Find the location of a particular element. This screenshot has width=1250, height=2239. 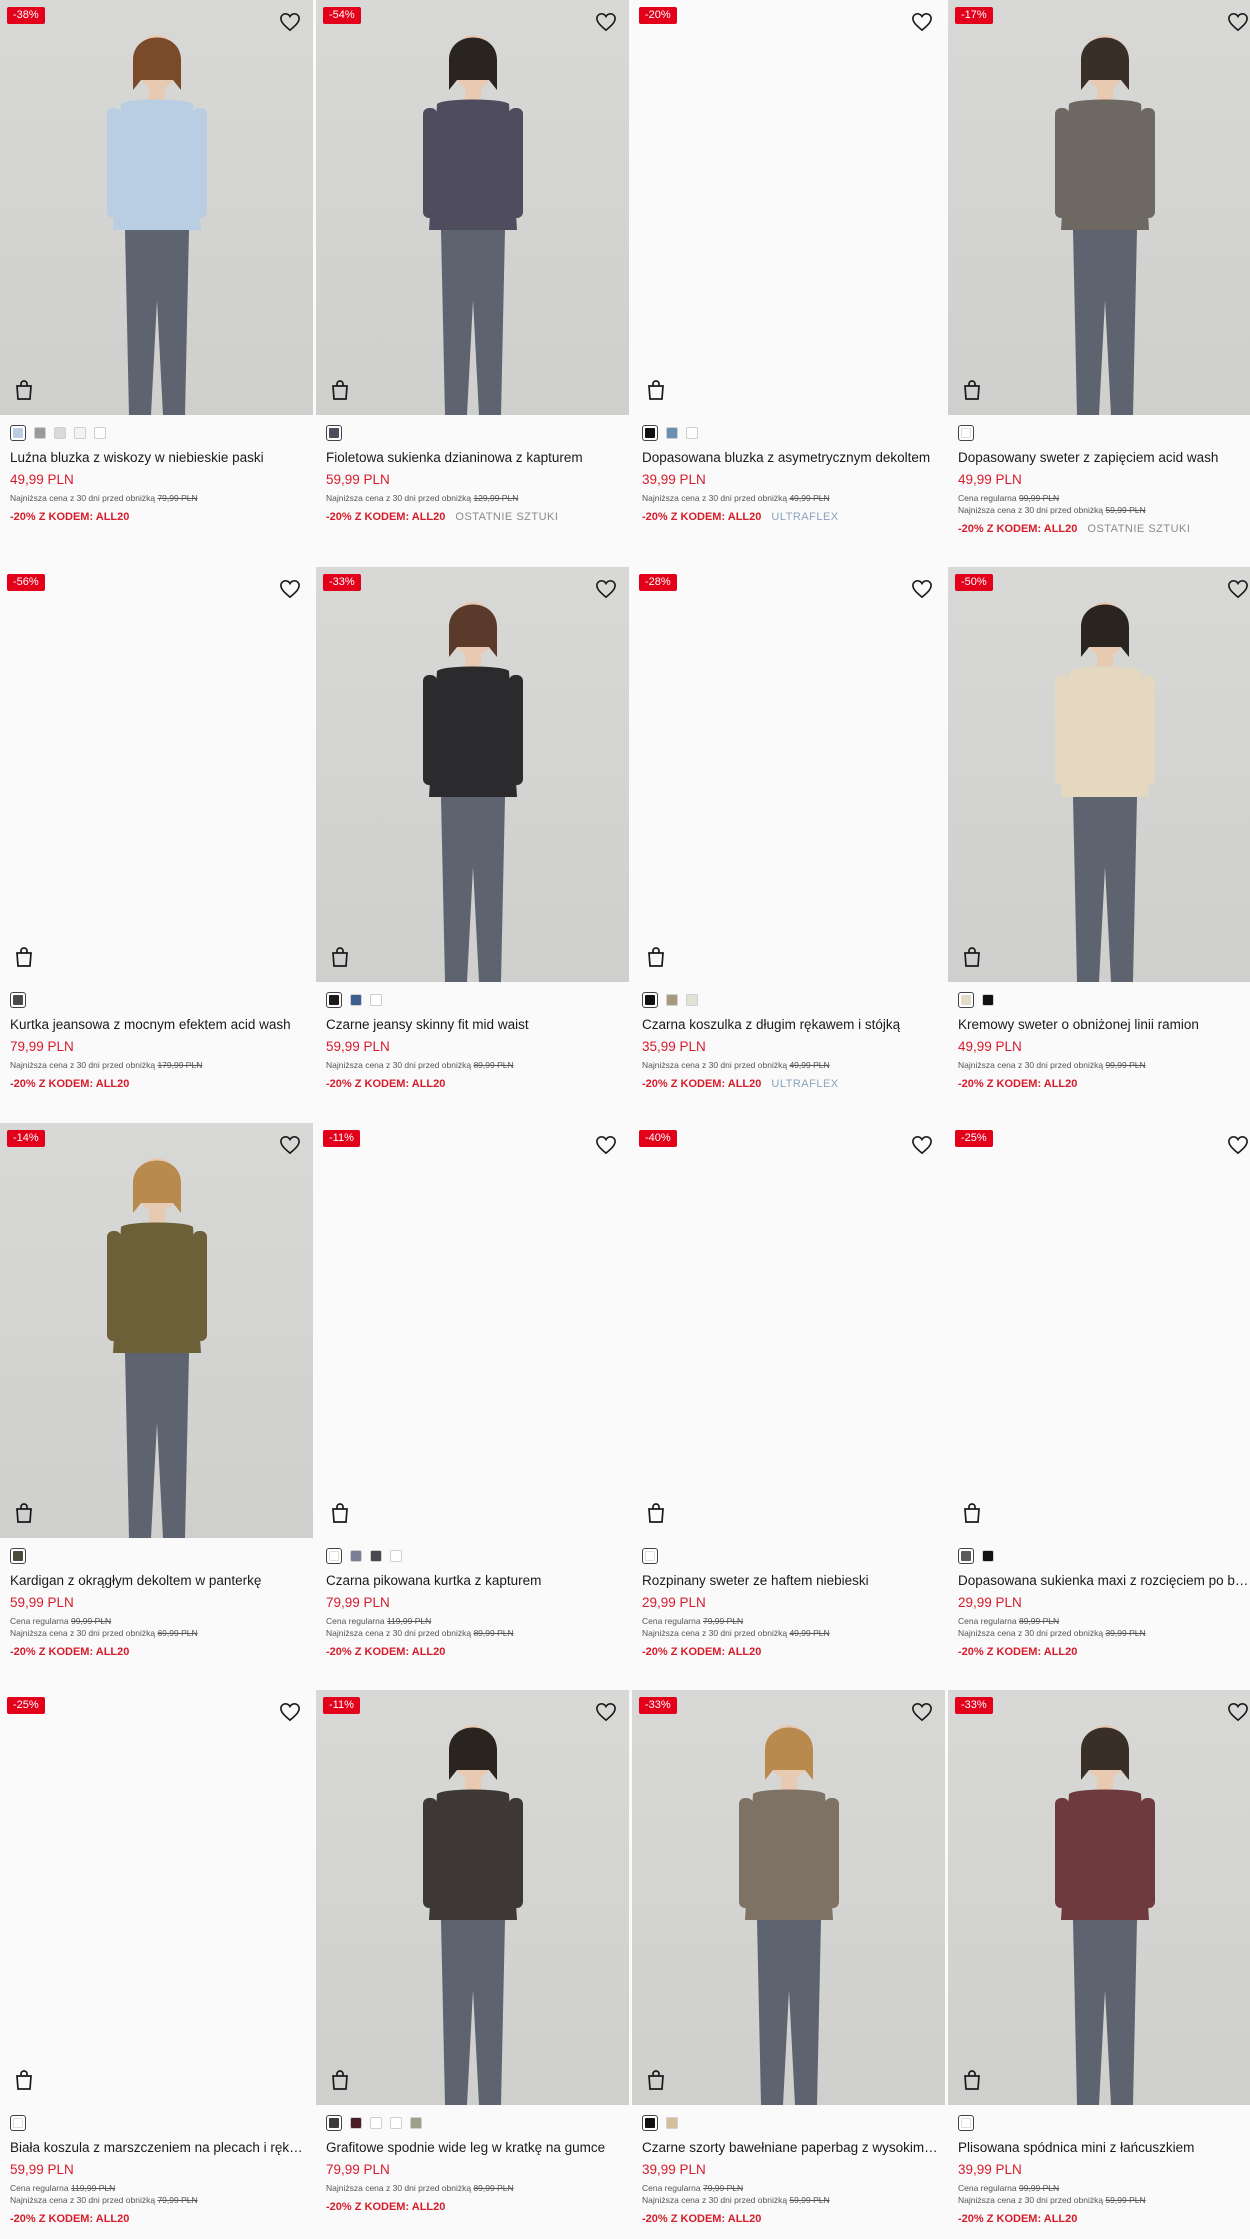

product-image: -54% is located at coordinates (472, 207).